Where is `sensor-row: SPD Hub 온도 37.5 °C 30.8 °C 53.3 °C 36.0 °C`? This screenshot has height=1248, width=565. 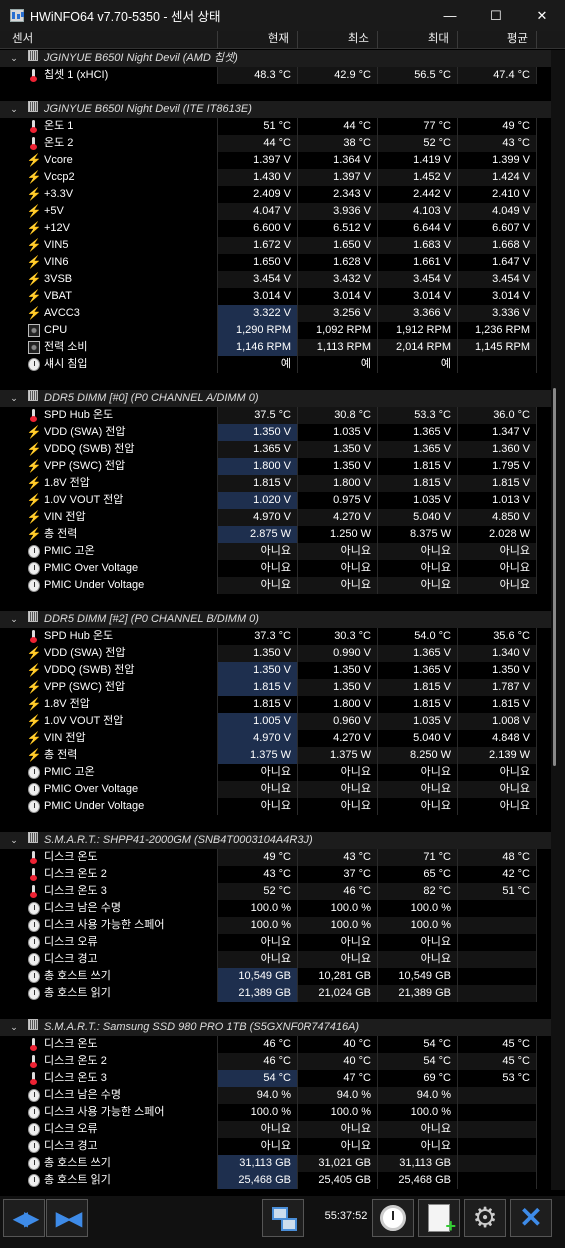 sensor-row: SPD Hub 온도 37.5 °C 30.8 °C 53.3 °C 36.0 °C is located at coordinates (275, 415).